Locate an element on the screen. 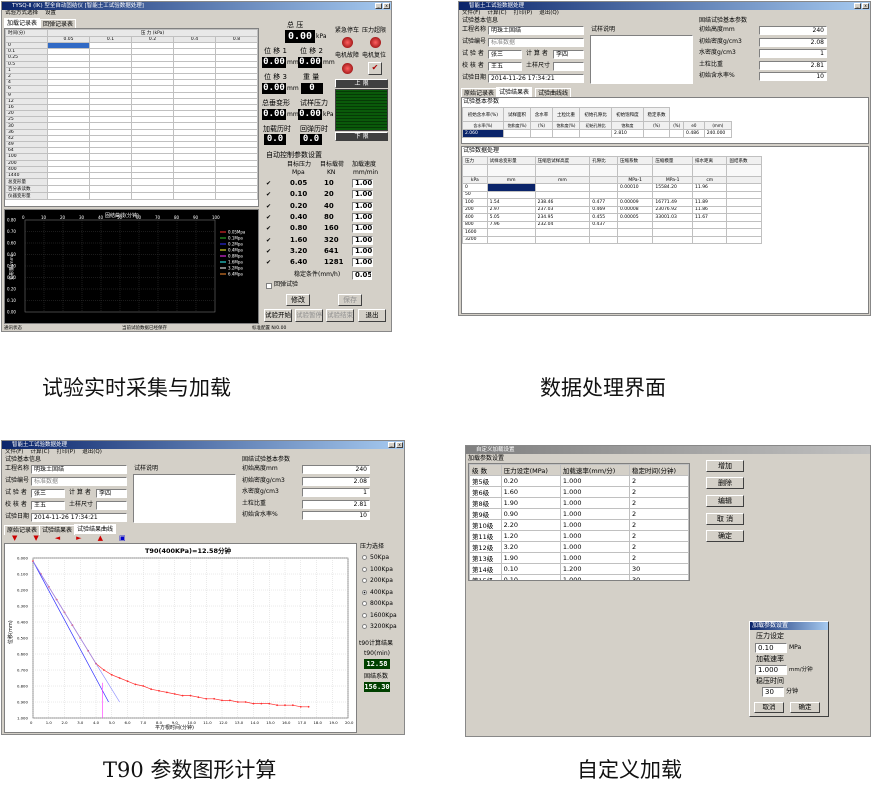  proc-cell: 0.00009 is located at coordinates (635, 202).